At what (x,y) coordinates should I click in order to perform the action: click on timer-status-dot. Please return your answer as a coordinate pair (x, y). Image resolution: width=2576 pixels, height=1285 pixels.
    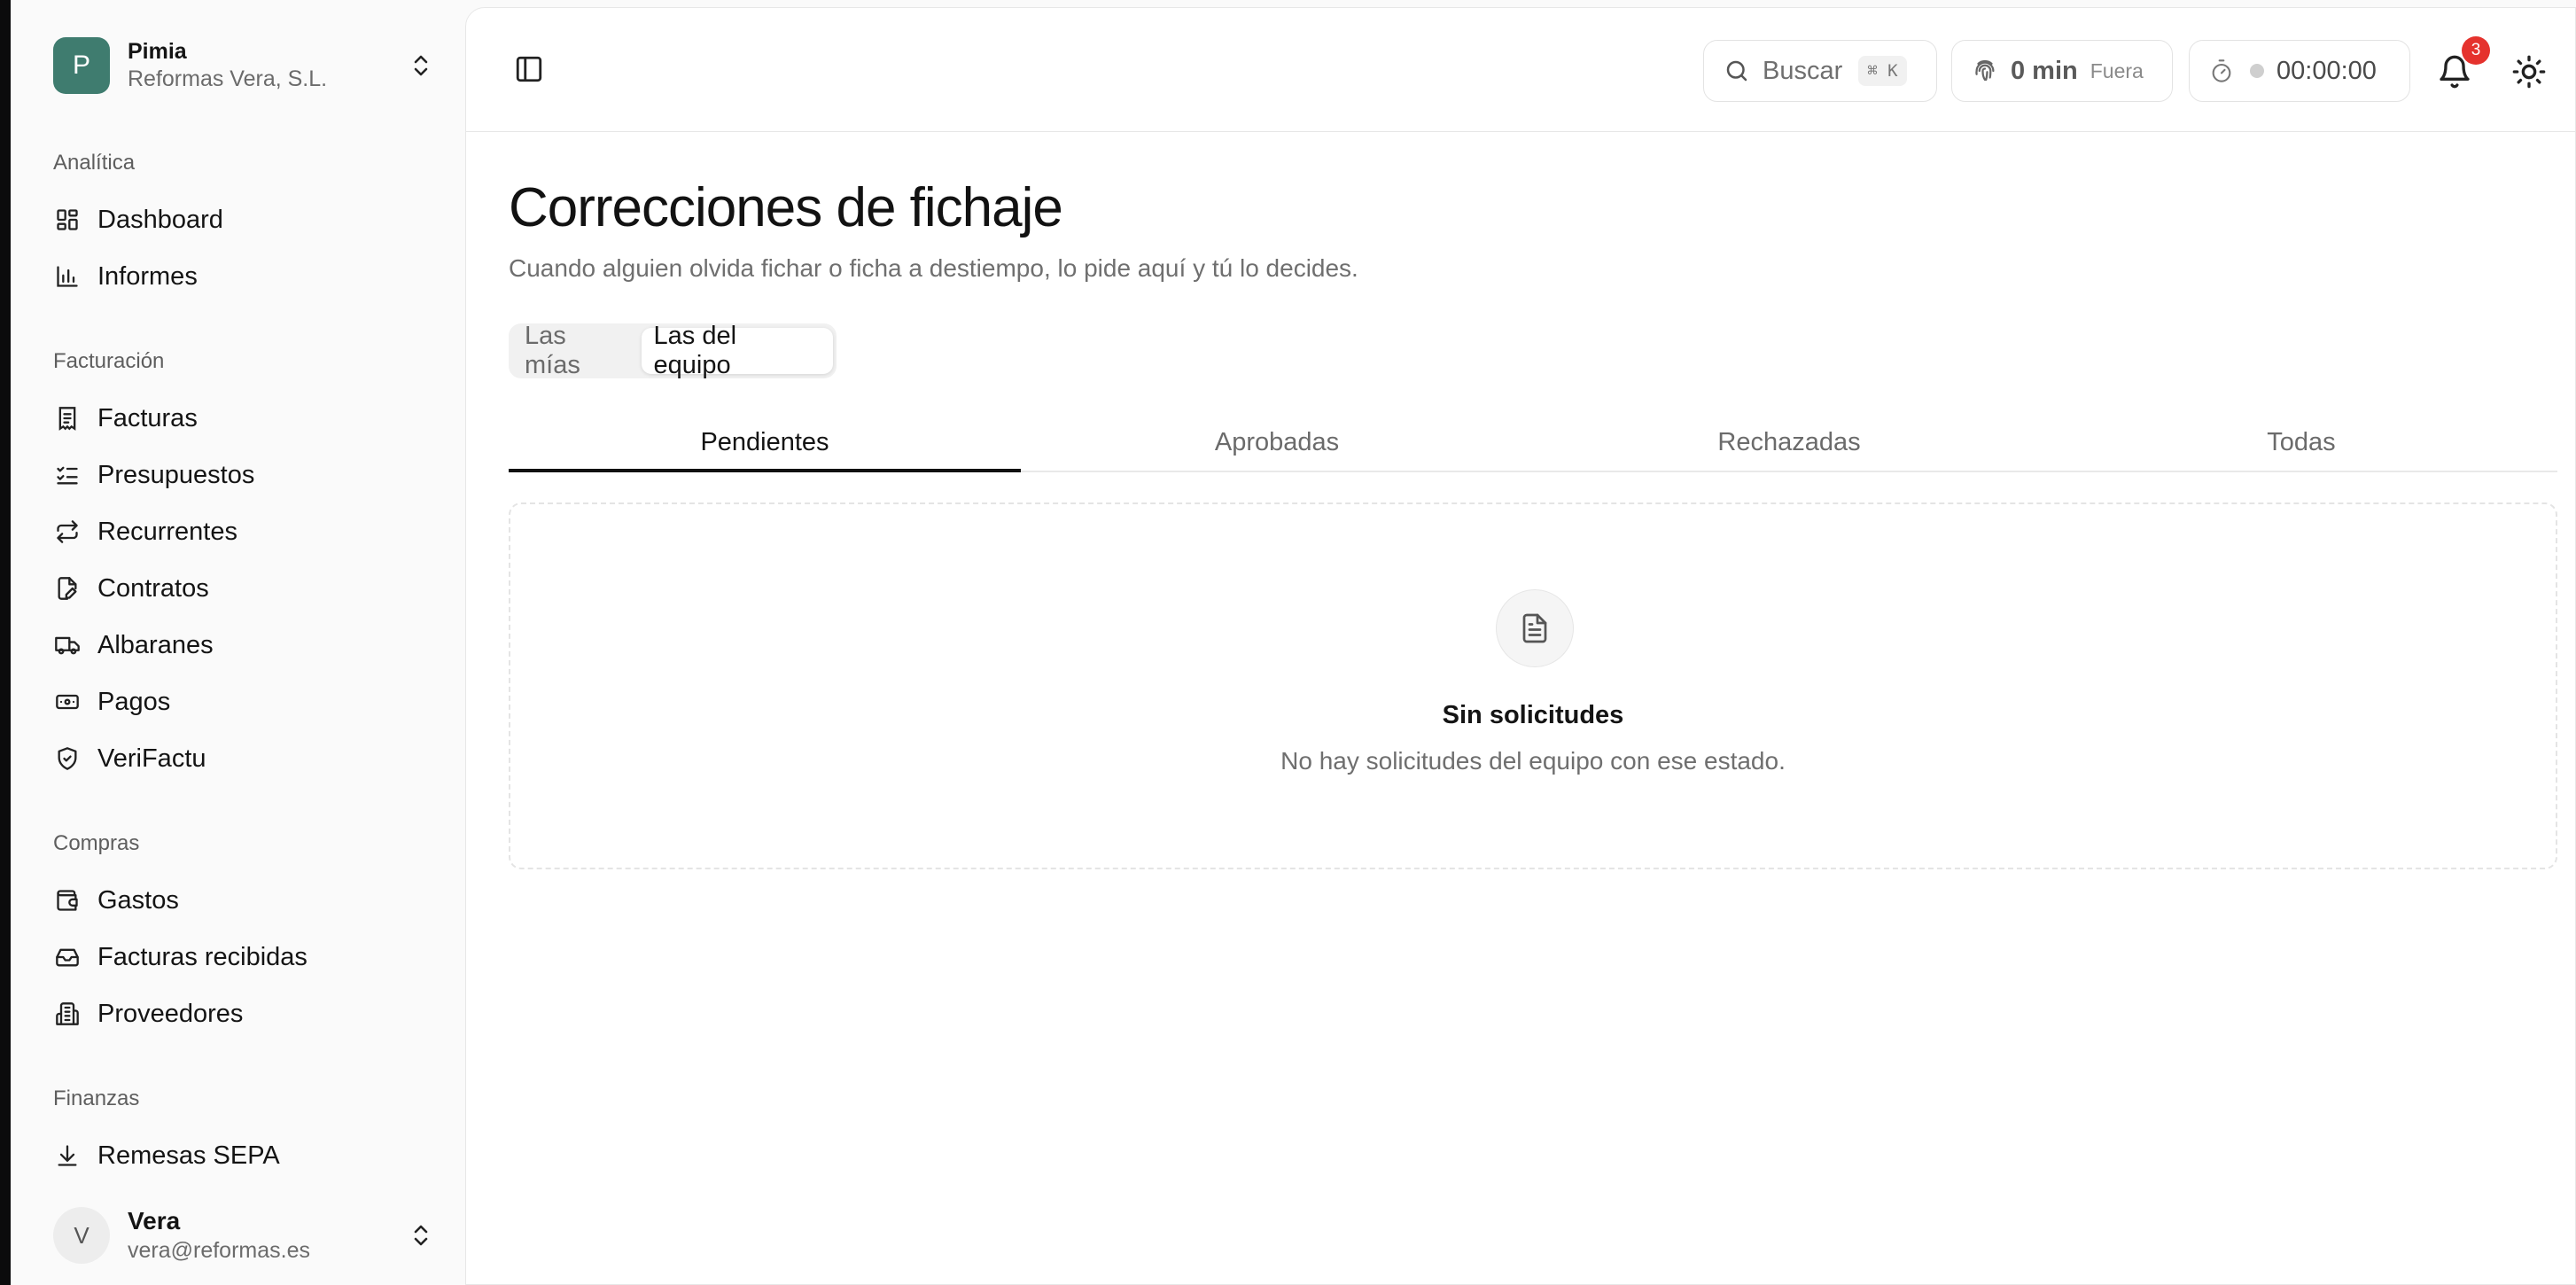
    Looking at the image, I should click on (2257, 71).